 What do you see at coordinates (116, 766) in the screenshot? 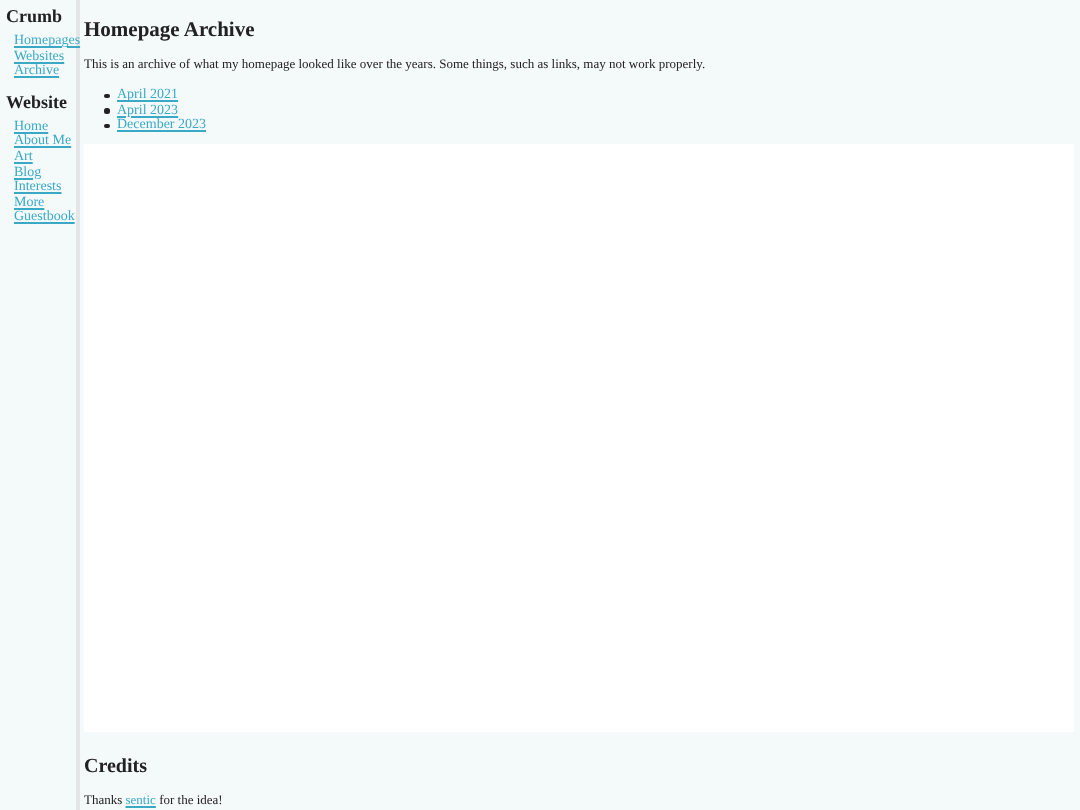
I see `credits-heading: Credits` at bounding box center [116, 766].